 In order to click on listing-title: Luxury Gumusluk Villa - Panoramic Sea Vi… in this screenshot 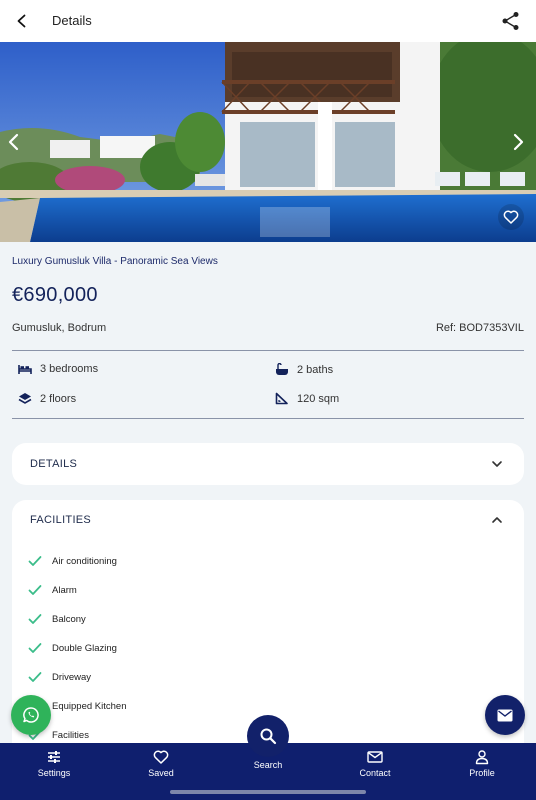, I will do `click(115, 261)`.